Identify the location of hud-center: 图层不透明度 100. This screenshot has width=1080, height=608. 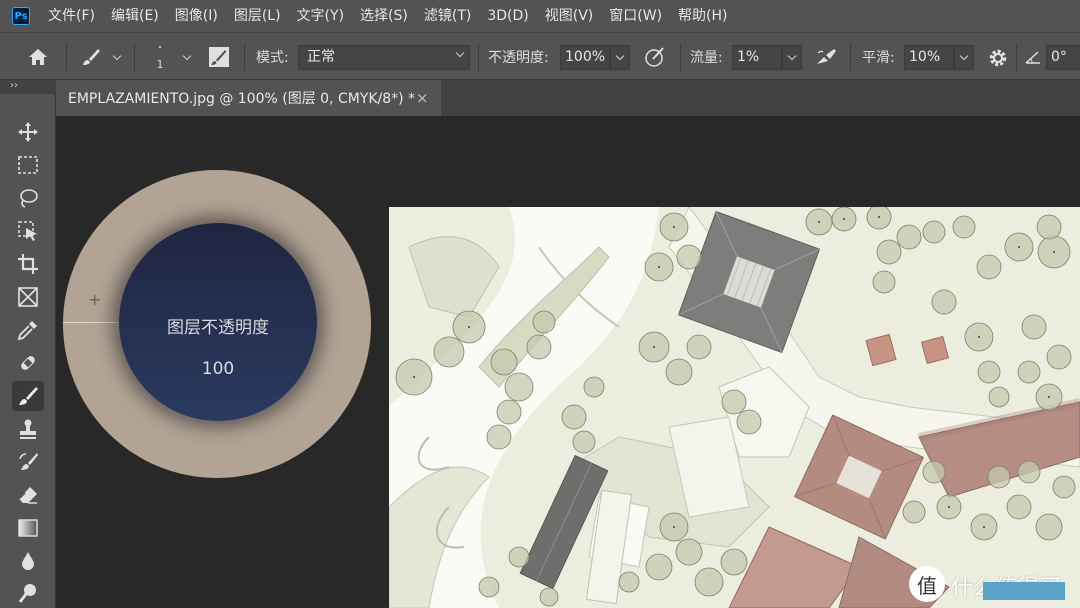
(218, 322).